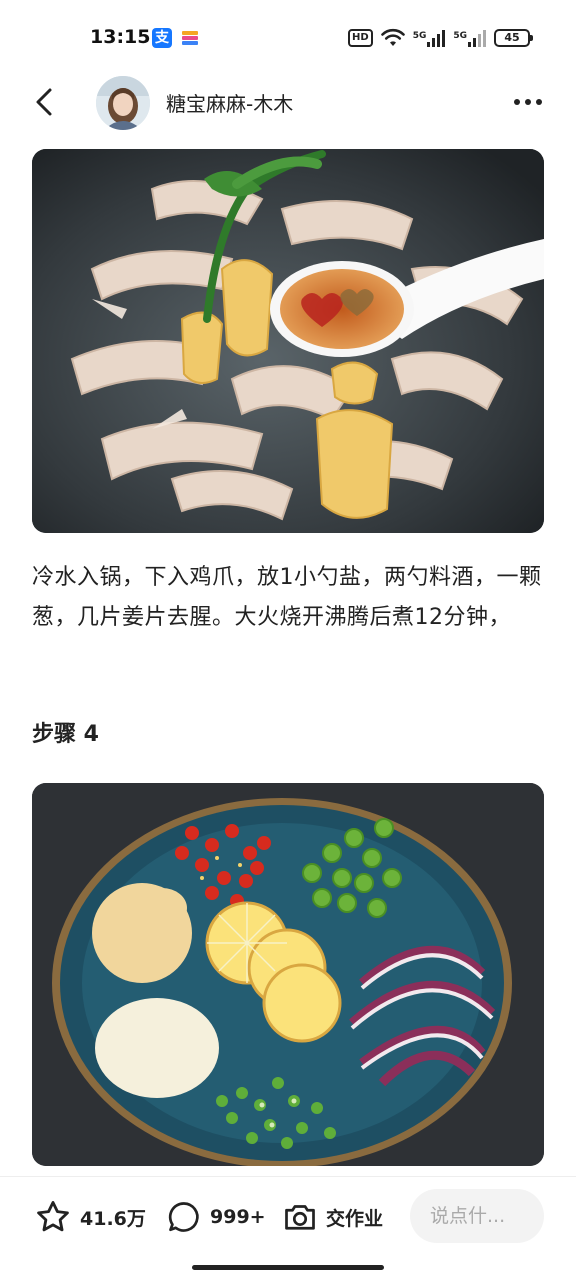 This screenshot has width=576, height=1280. I want to click on homework-label: 交作业, so click(355, 1218).